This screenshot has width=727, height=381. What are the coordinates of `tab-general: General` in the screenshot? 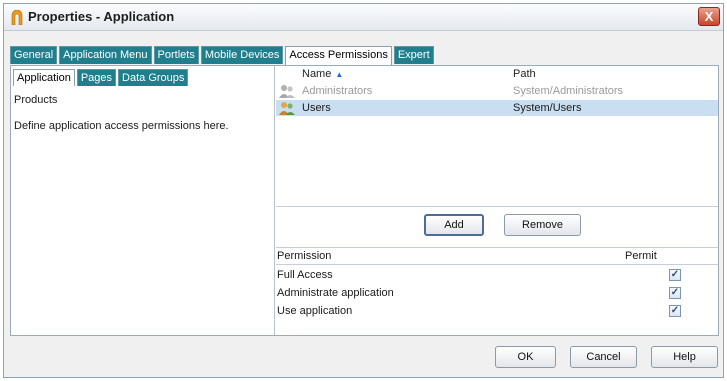 It's located at (34, 55).